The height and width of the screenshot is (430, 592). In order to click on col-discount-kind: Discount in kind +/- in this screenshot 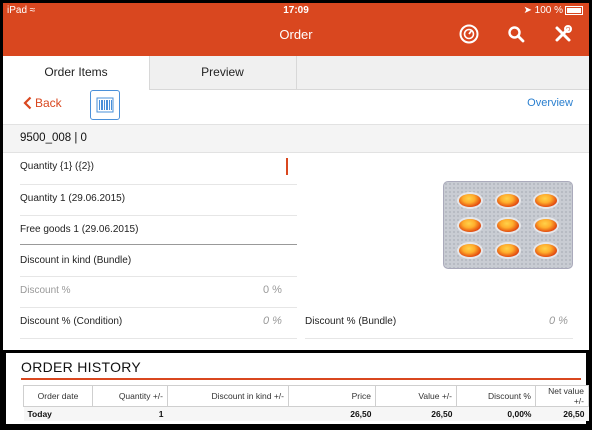, I will do `click(228, 396)`.